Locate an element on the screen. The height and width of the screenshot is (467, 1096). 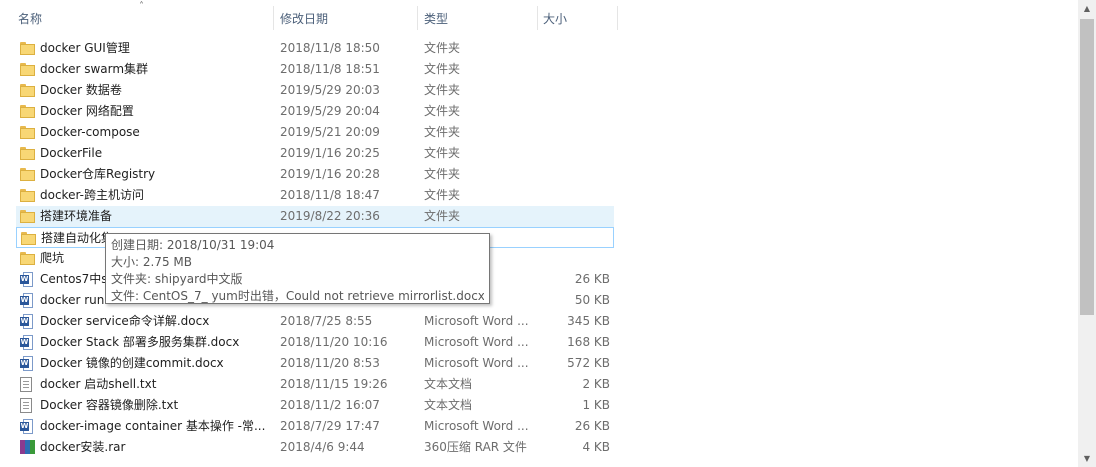
file-modified-date: 2018/4/6 9:44 is located at coordinates (322, 447).